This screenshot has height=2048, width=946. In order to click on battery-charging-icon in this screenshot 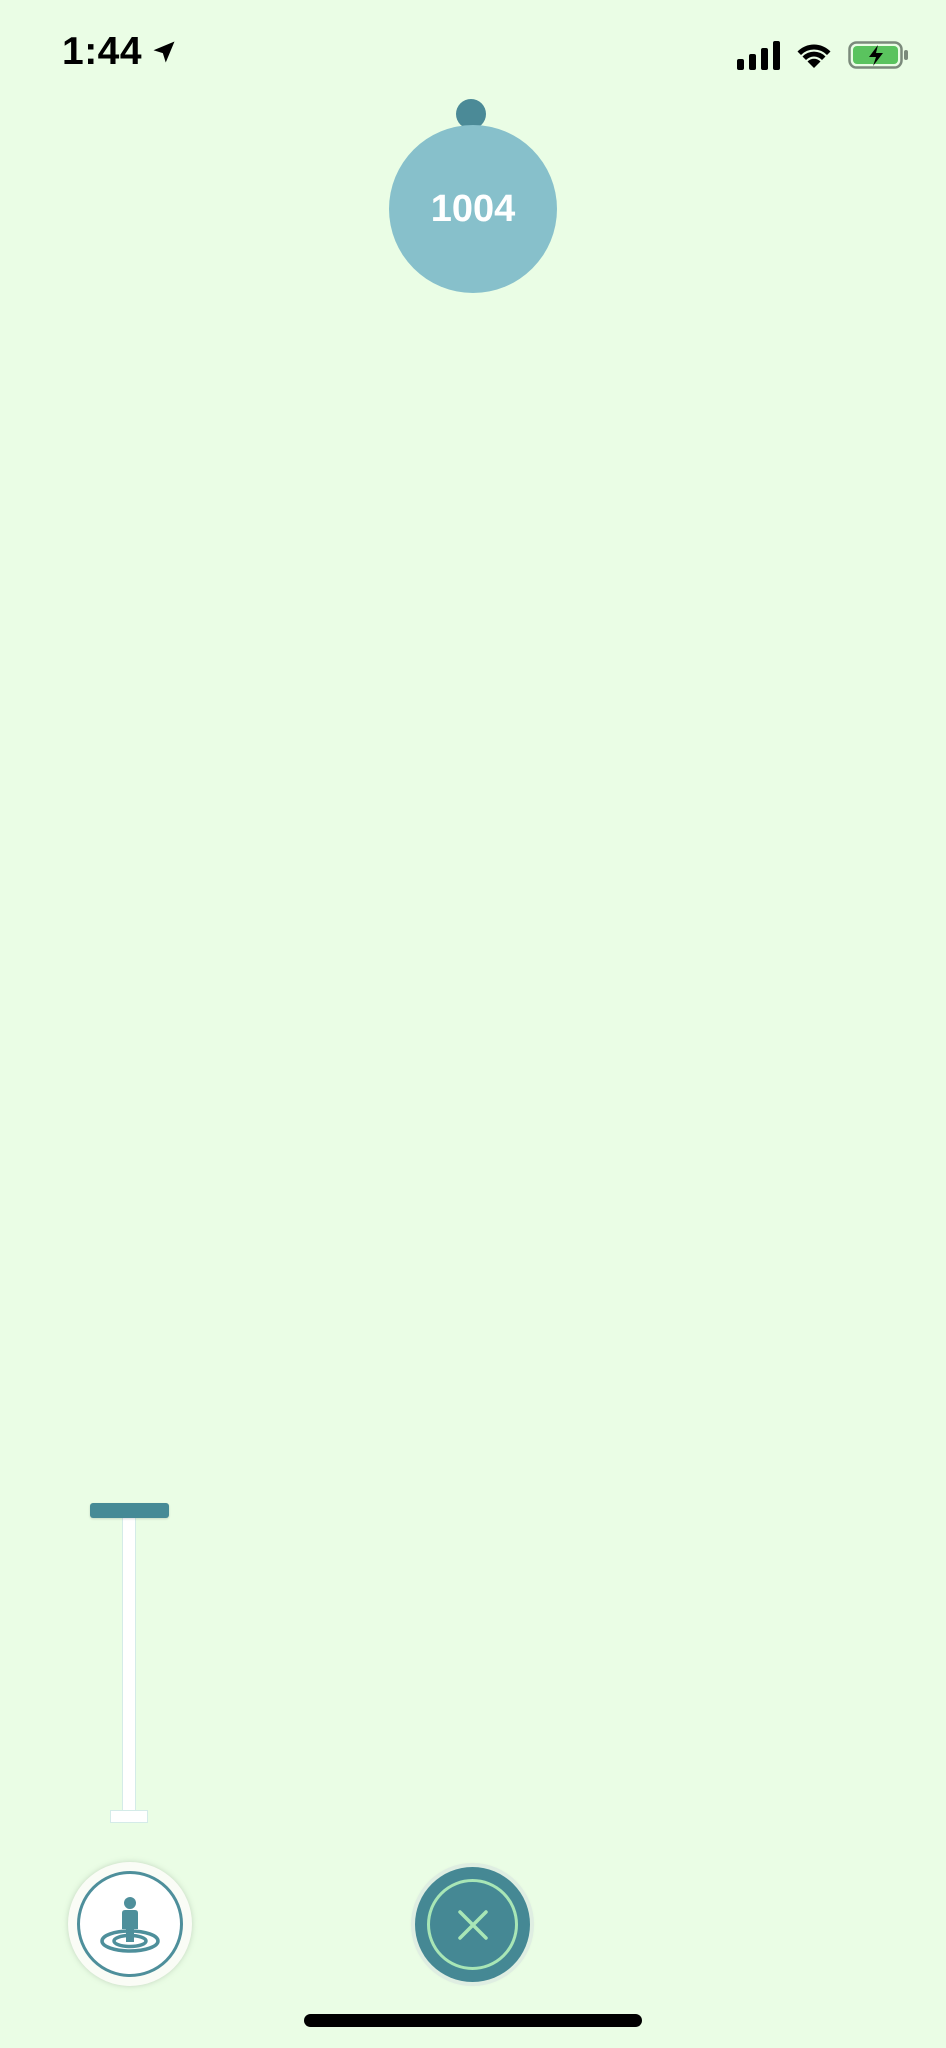, I will do `click(878, 55)`.